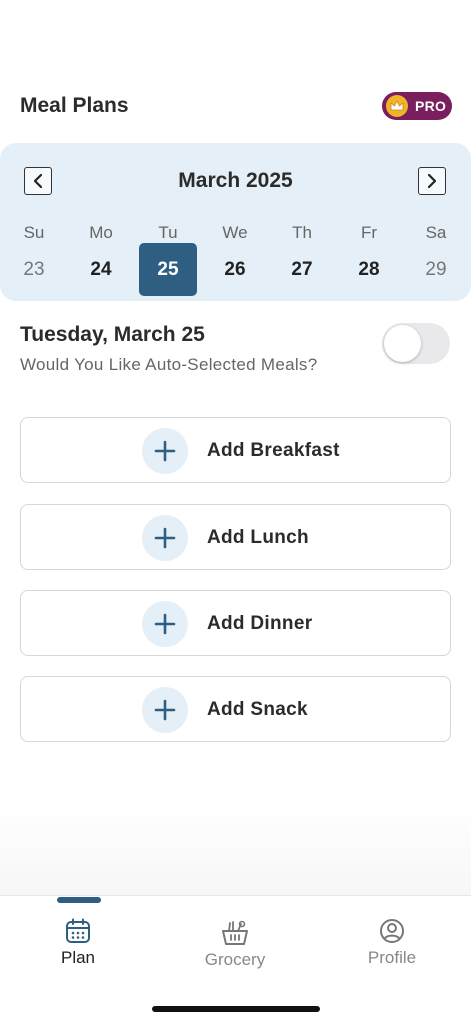 This screenshot has width=471, height=1024. I want to click on meal-label: Add Dinner, so click(260, 623).